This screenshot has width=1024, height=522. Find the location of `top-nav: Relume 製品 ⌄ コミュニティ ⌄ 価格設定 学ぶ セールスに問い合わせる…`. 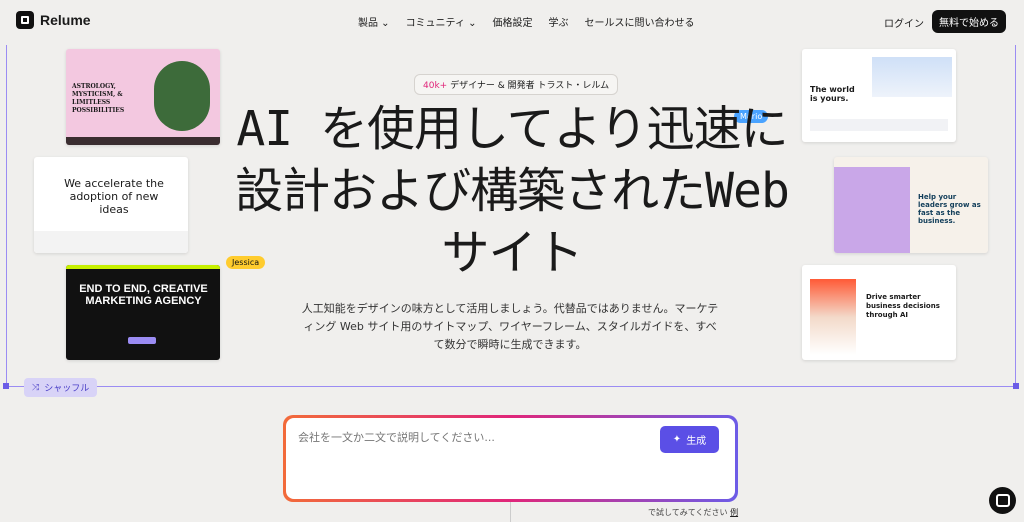

top-nav: Relume 製品 ⌄ コミュニティ ⌄ 価格設定 学ぶ セールスに問い合わせる… is located at coordinates (512, 22).